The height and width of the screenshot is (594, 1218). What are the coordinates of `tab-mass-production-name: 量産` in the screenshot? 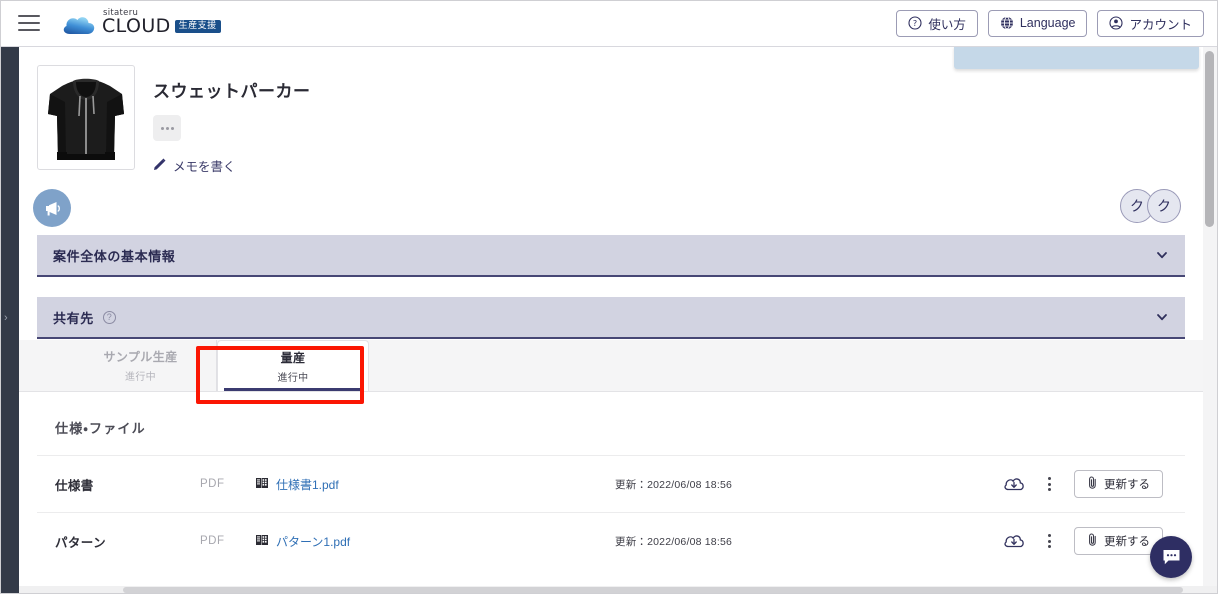 It's located at (293, 357).